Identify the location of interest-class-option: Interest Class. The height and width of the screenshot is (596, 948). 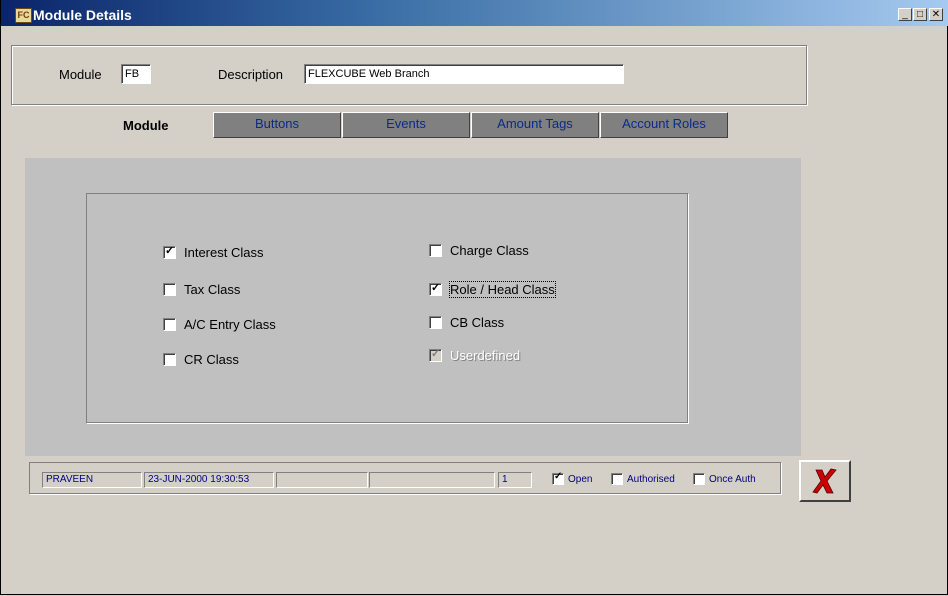
(213, 252).